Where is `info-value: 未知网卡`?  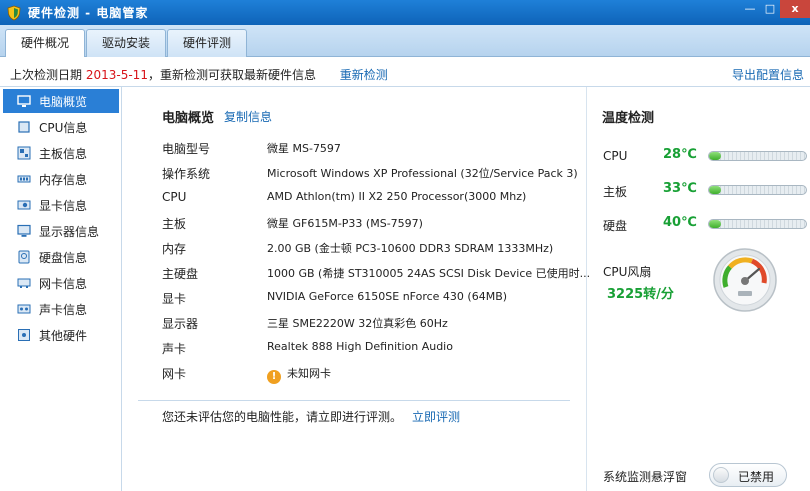 info-value: 未知网卡 is located at coordinates (309, 373).